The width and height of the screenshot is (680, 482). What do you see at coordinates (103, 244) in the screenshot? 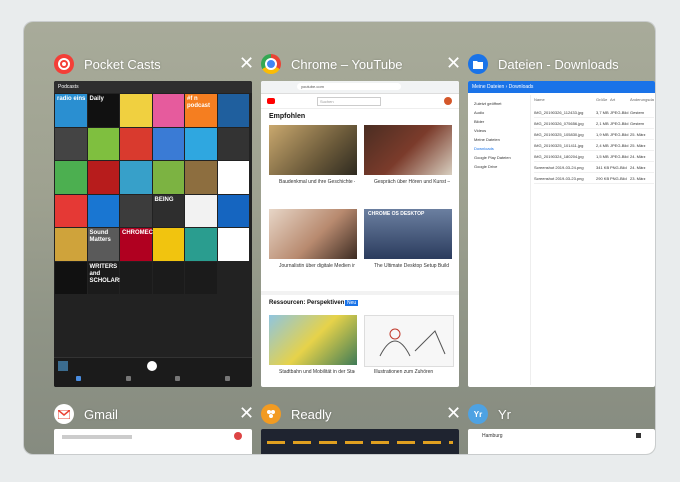
I see `podcast-tile: Sound Matters` at bounding box center [103, 244].